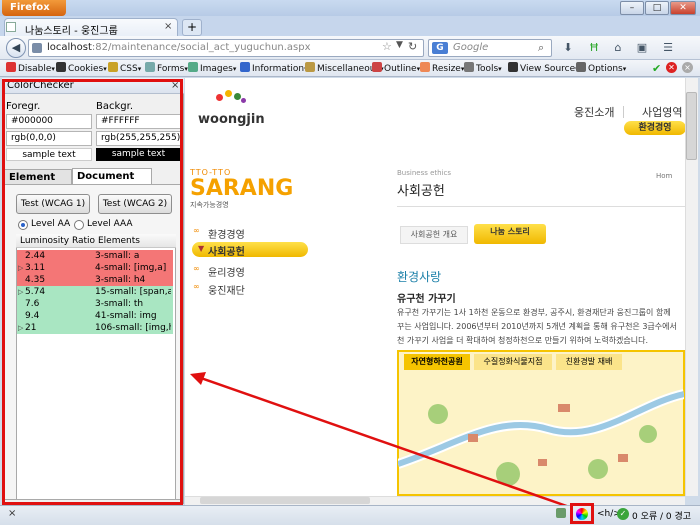 The height and width of the screenshot is (525, 700). What do you see at coordinates (11, 27) in the screenshot?
I see `page-favicon-icon` at bounding box center [11, 27].